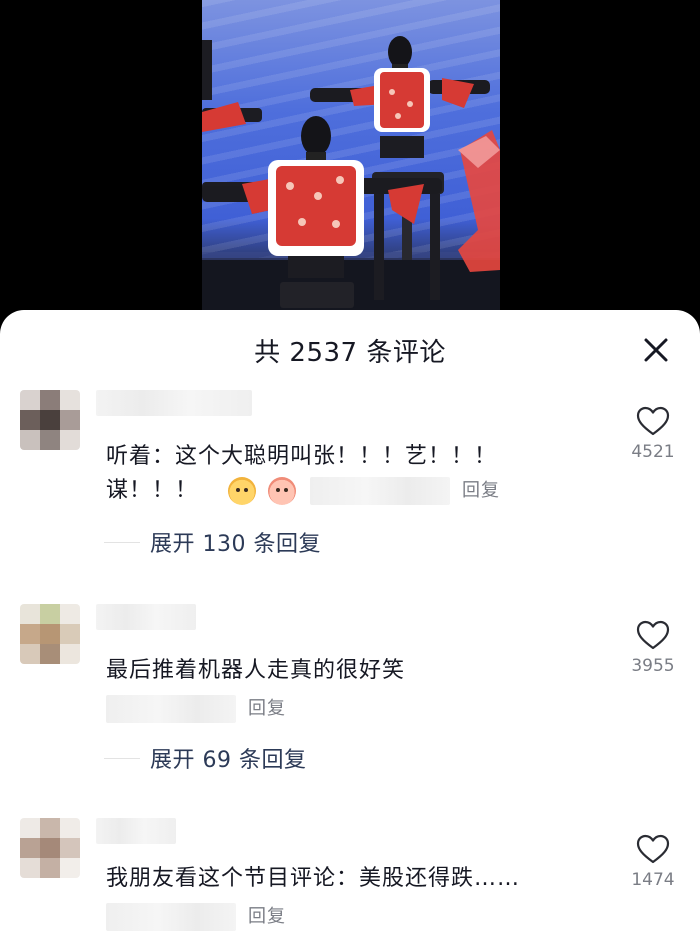 The image size is (700, 946). Describe the element at coordinates (350, 353) in the screenshot. I see `comment-count-title: 共 2537 条评论` at that location.